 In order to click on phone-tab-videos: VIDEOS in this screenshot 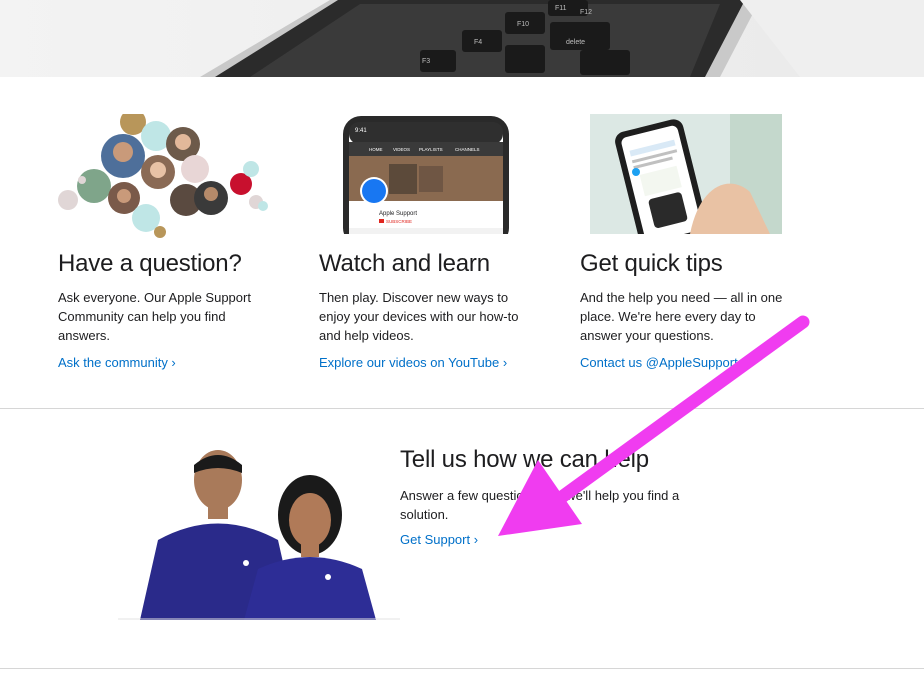, I will do `click(401, 149)`.